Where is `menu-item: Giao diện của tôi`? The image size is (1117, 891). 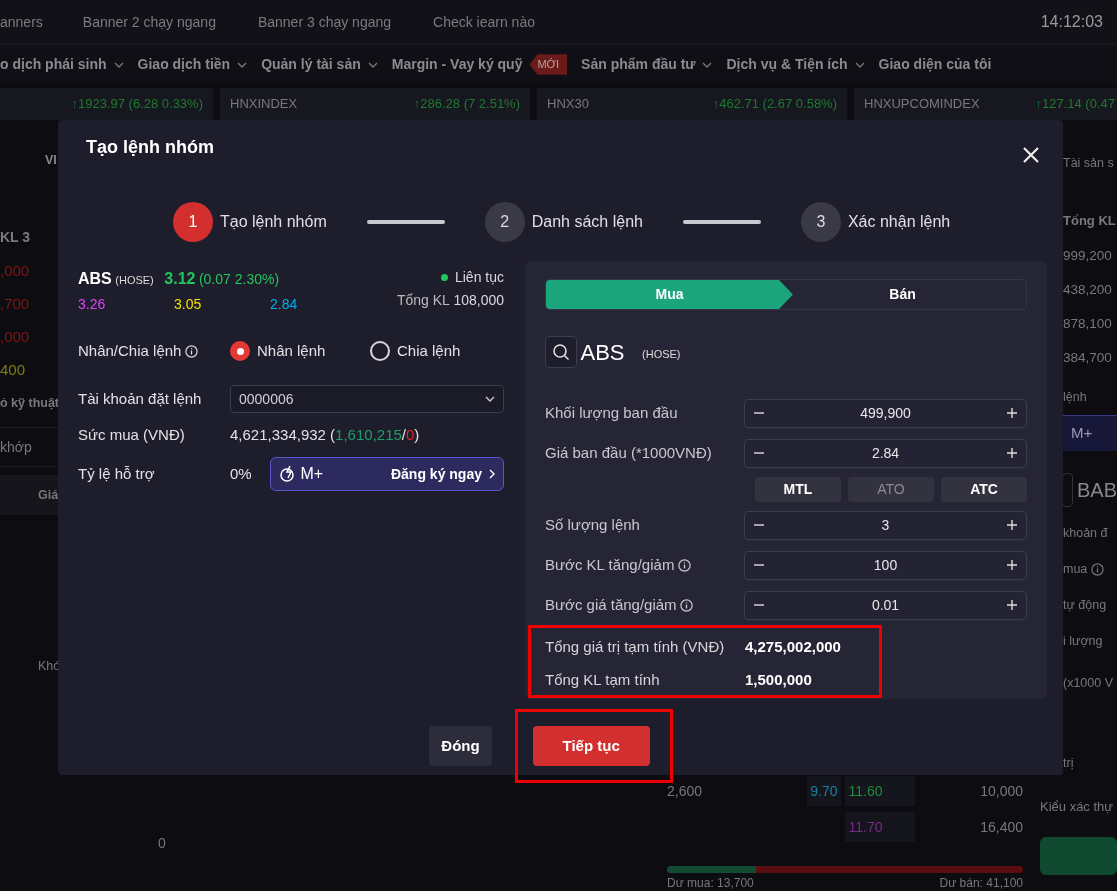
menu-item: Giao diện của tôi is located at coordinates (935, 64).